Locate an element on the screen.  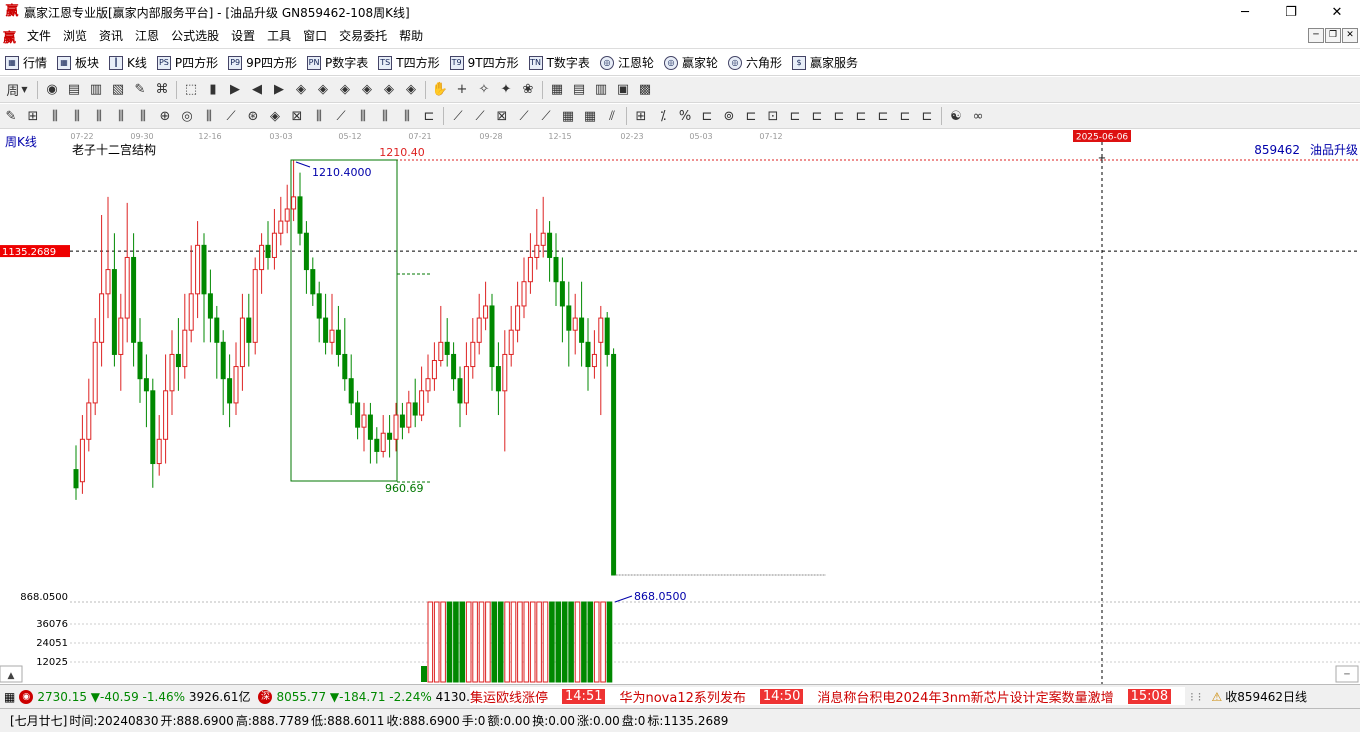
news-item: 集运欧线涨停 is located at coordinates (509, 696).